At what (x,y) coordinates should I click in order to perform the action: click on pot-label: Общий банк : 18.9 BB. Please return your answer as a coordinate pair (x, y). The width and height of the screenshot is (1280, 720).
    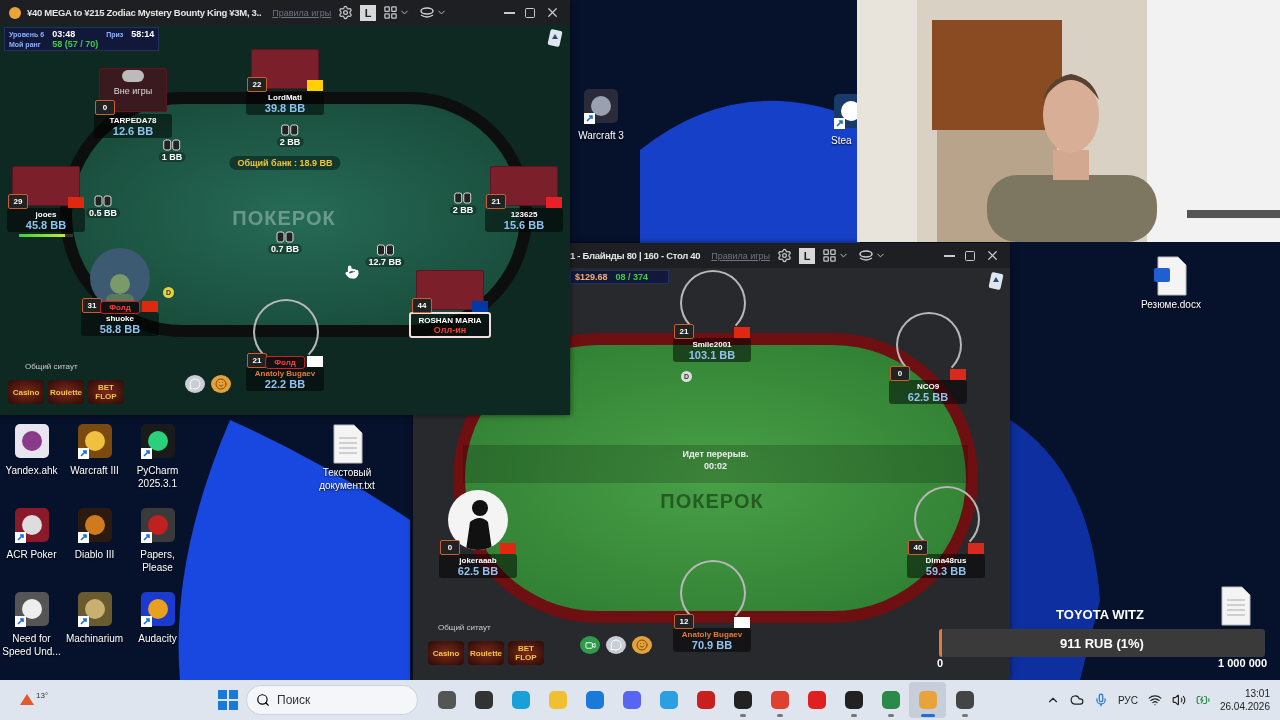
    Looking at the image, I should click on (285, 163).